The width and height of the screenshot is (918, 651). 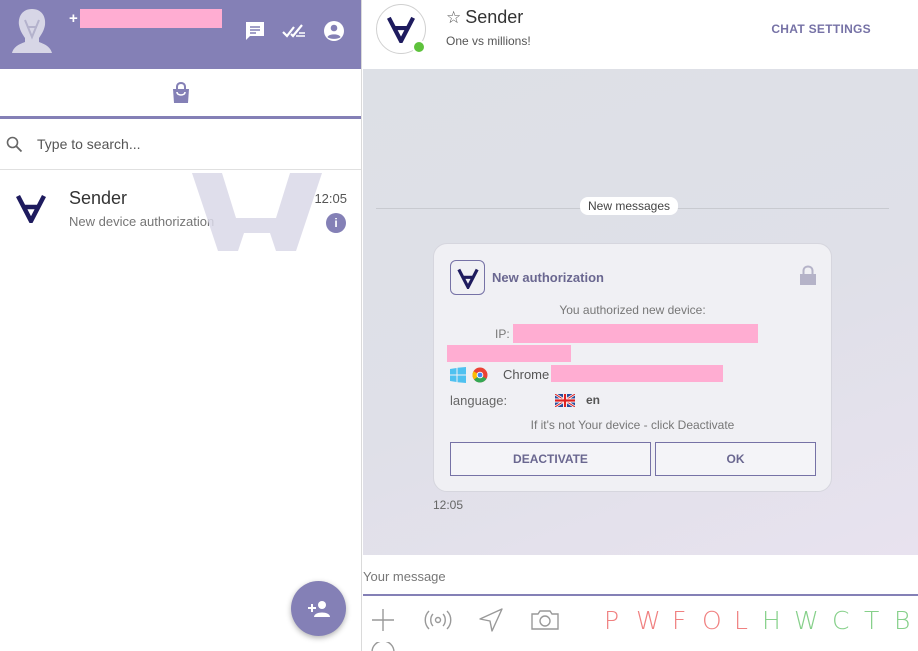 What do you see at coordinates (480, 375) in the screenshot?
I see `chrome-icon` at bounding box center [480, 375].